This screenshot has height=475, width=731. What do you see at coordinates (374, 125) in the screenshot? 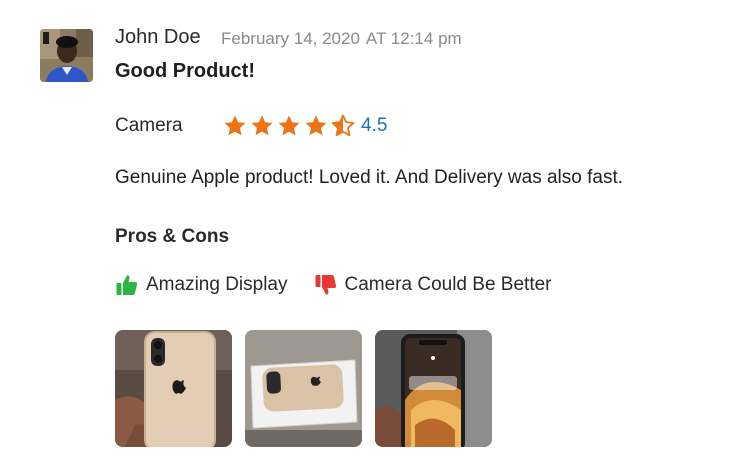
I see `rating-value: 4.5` at bounding box center [374, 125].